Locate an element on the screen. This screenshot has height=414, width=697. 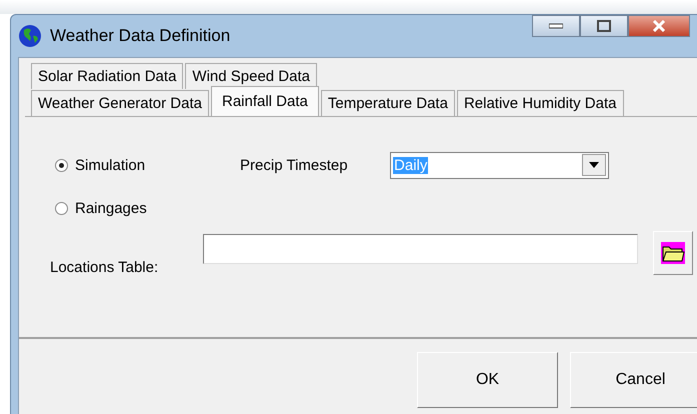
close-icon is located at coordinates (659, 26).